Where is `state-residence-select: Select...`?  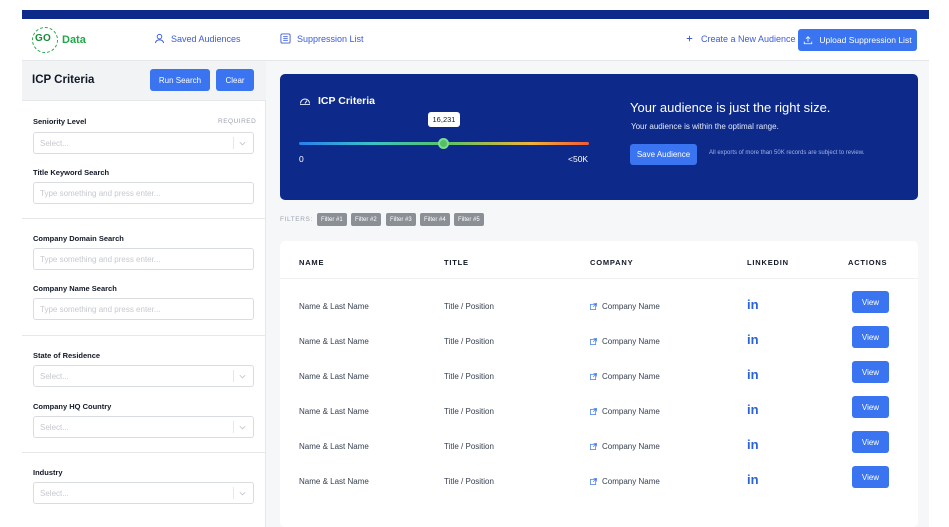 state-residence-select: Select... is located at coordinates (143, 376).